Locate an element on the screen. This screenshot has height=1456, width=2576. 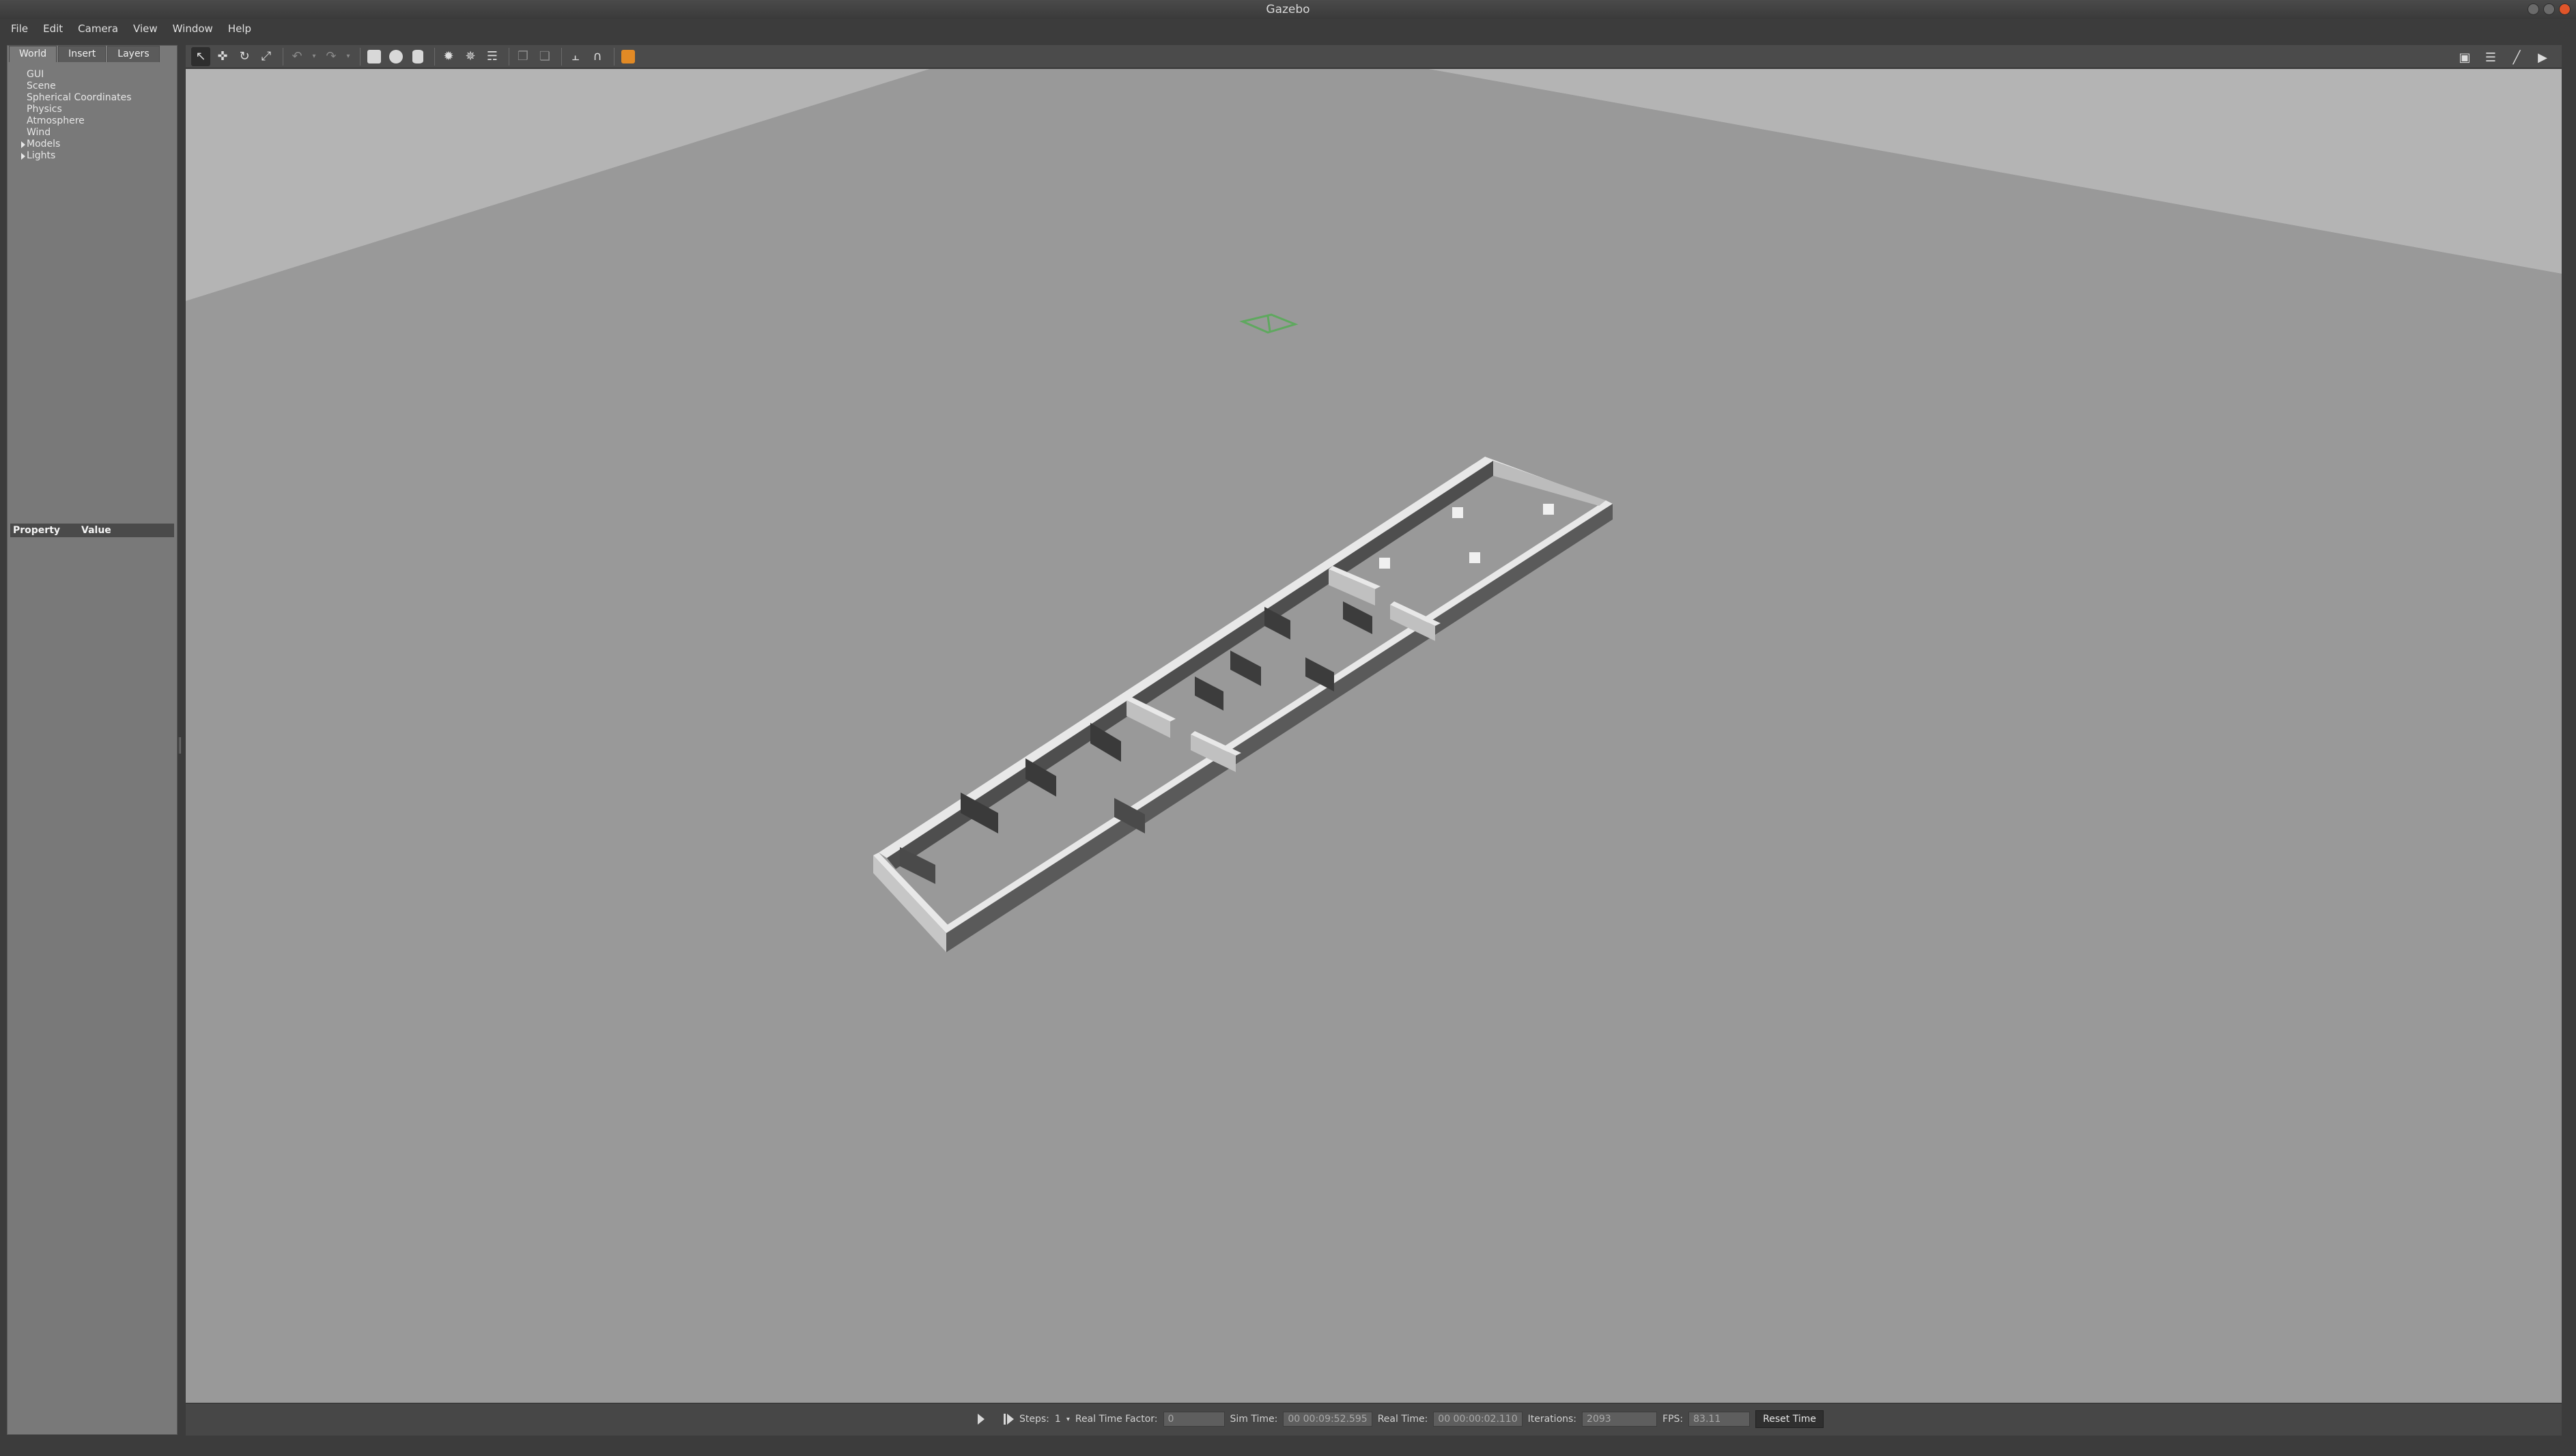
left-panel-tabs: World Insert Layers is located at coordinates (84, 54).